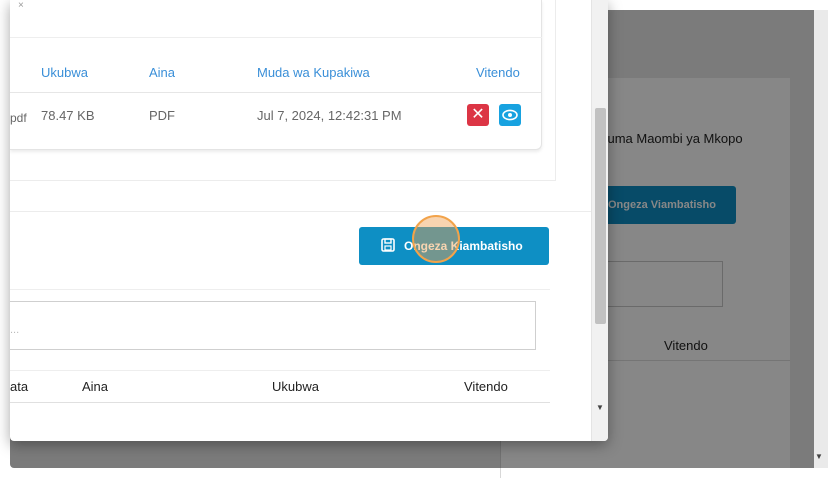  What do you see at coordinates (68, 115) in the screenshot?
I see `file-size-cell: 78.47 KB` at bounding box center [68, 115].